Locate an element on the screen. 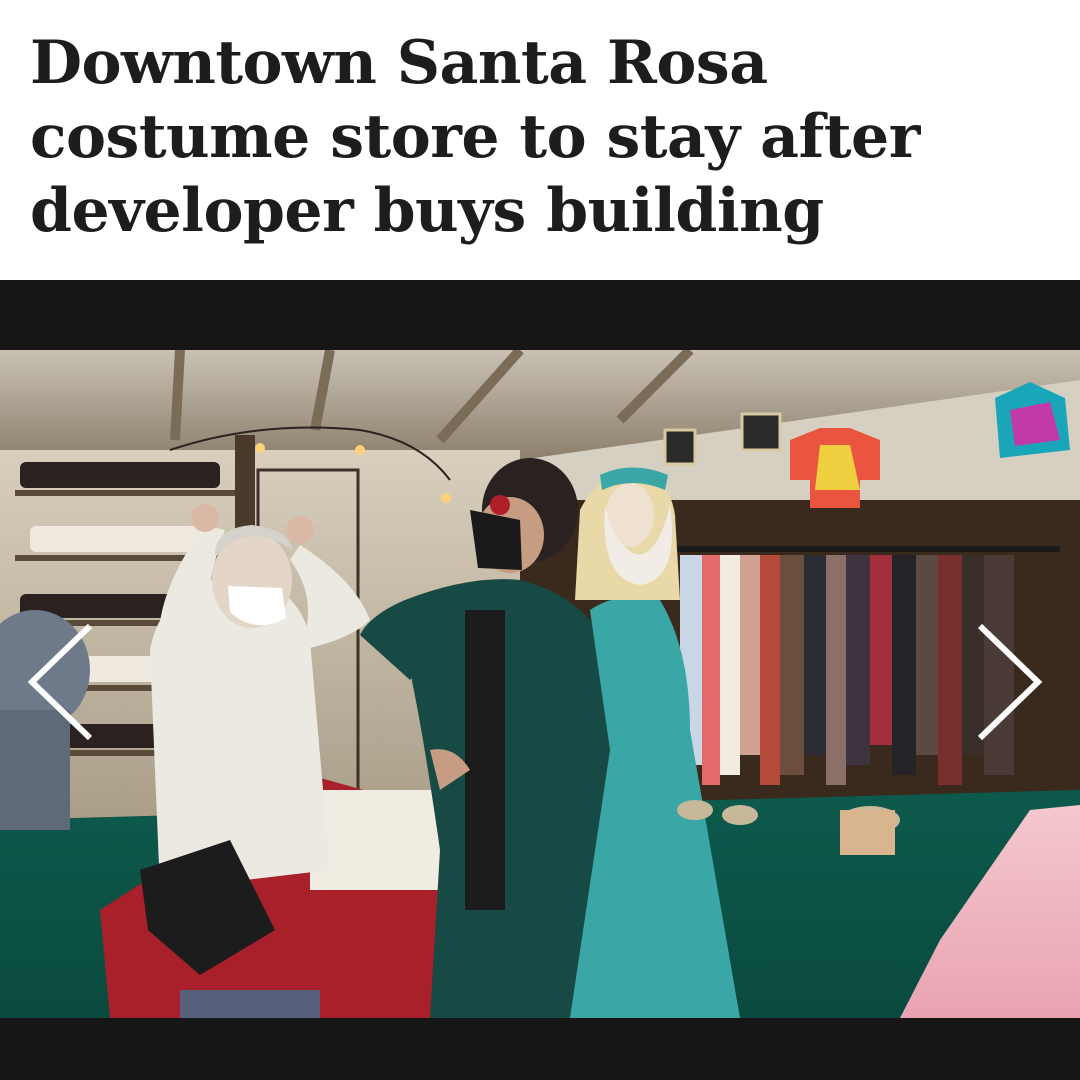  headline-line-3: developer buys building is located at coordinates (427, 211).